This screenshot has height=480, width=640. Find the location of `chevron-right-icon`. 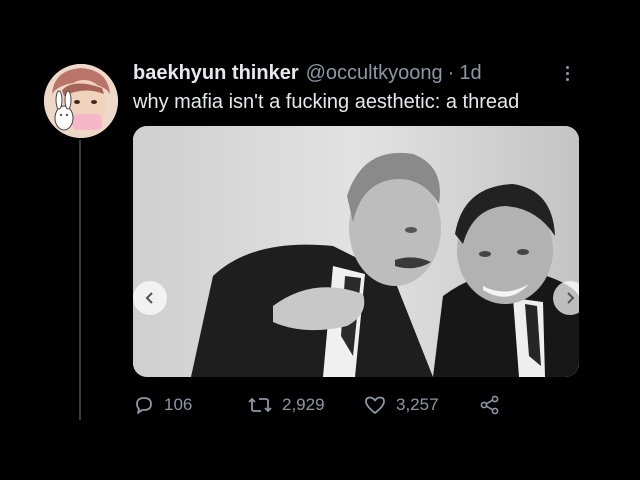

chevron-right-icon is located at coordinates (571, 298).